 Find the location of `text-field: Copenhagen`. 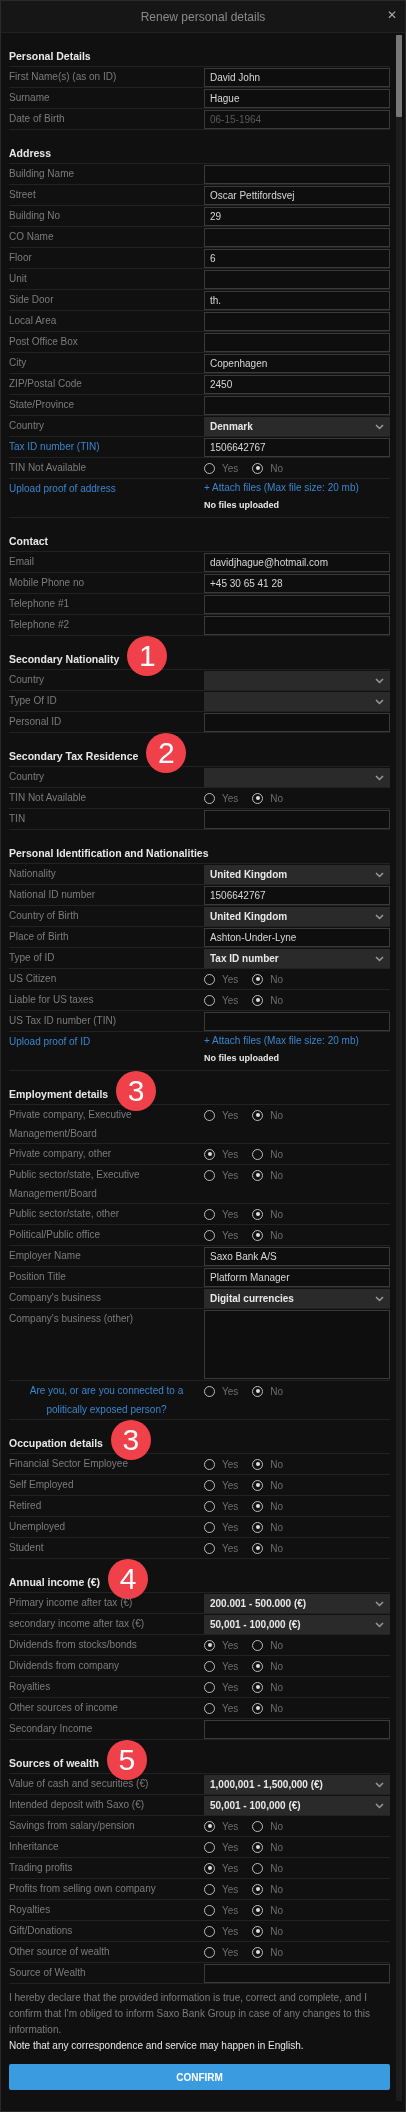

text-field: Copenhagen is located at coordinates (297, 363).